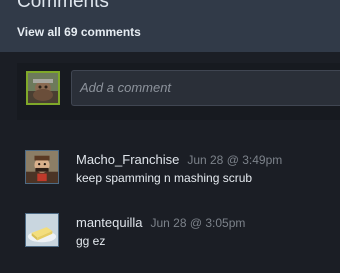  Describe the element at coordinates (42, 230) in the screenshot. I see `butter-avatar-icon` at that location.